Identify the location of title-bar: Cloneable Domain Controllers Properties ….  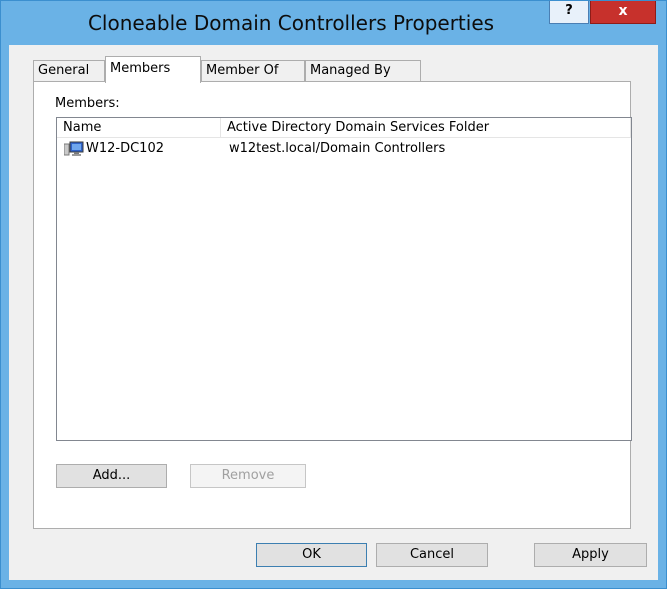
(333, 23).